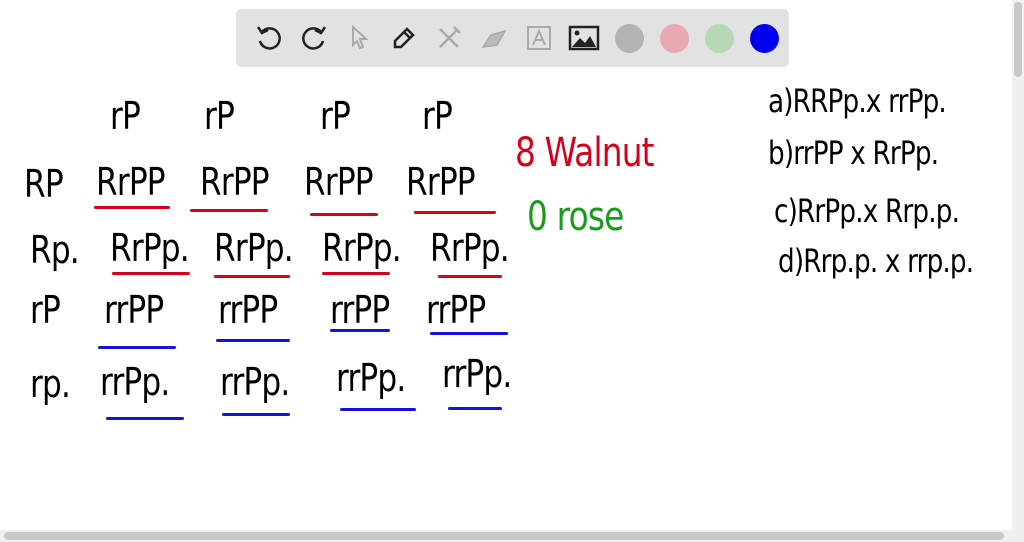 Image resolution: width=1024 pixels, height=542 pixels. Describe the element at coordinates (719, 38) in the screenshot. I see `color-green` at that location.